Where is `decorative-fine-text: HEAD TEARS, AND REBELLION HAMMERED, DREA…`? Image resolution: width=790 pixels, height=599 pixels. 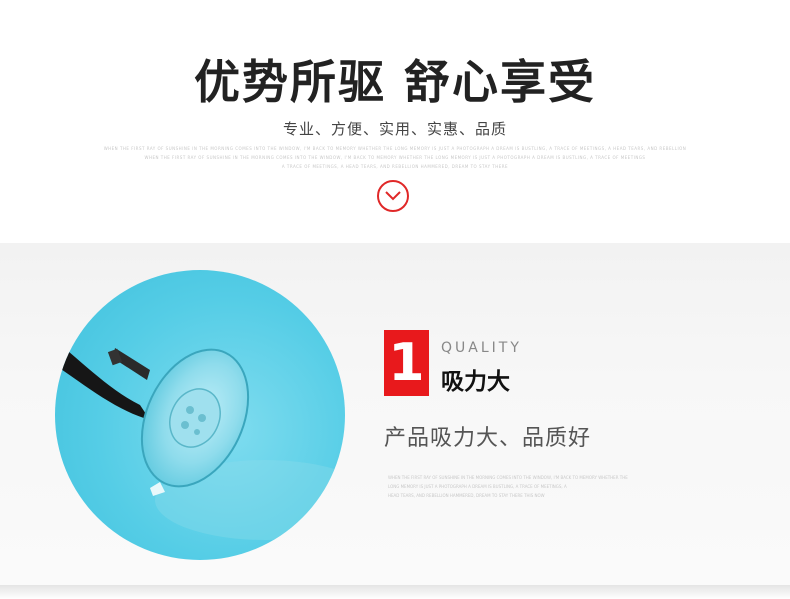
decorative-fine-text: HEAD TEARS, AND REBELLION HAMMERED, DREA… is located at coordinates (466, 495).